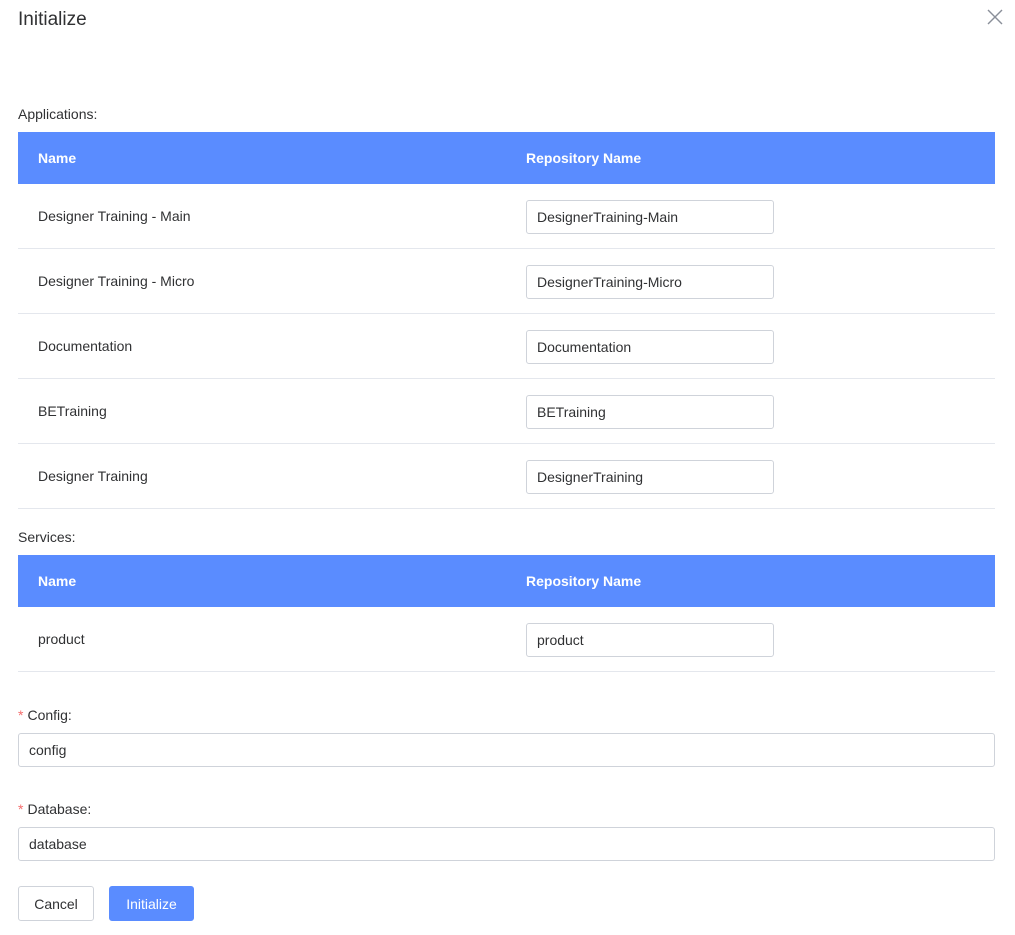 Image resolution: width=1015 pixels, height=935 pixels. What do you see at coordinates (506, 346) in the screenshot?
I see `table-row: Documentation` at bounding box center [506, 346].